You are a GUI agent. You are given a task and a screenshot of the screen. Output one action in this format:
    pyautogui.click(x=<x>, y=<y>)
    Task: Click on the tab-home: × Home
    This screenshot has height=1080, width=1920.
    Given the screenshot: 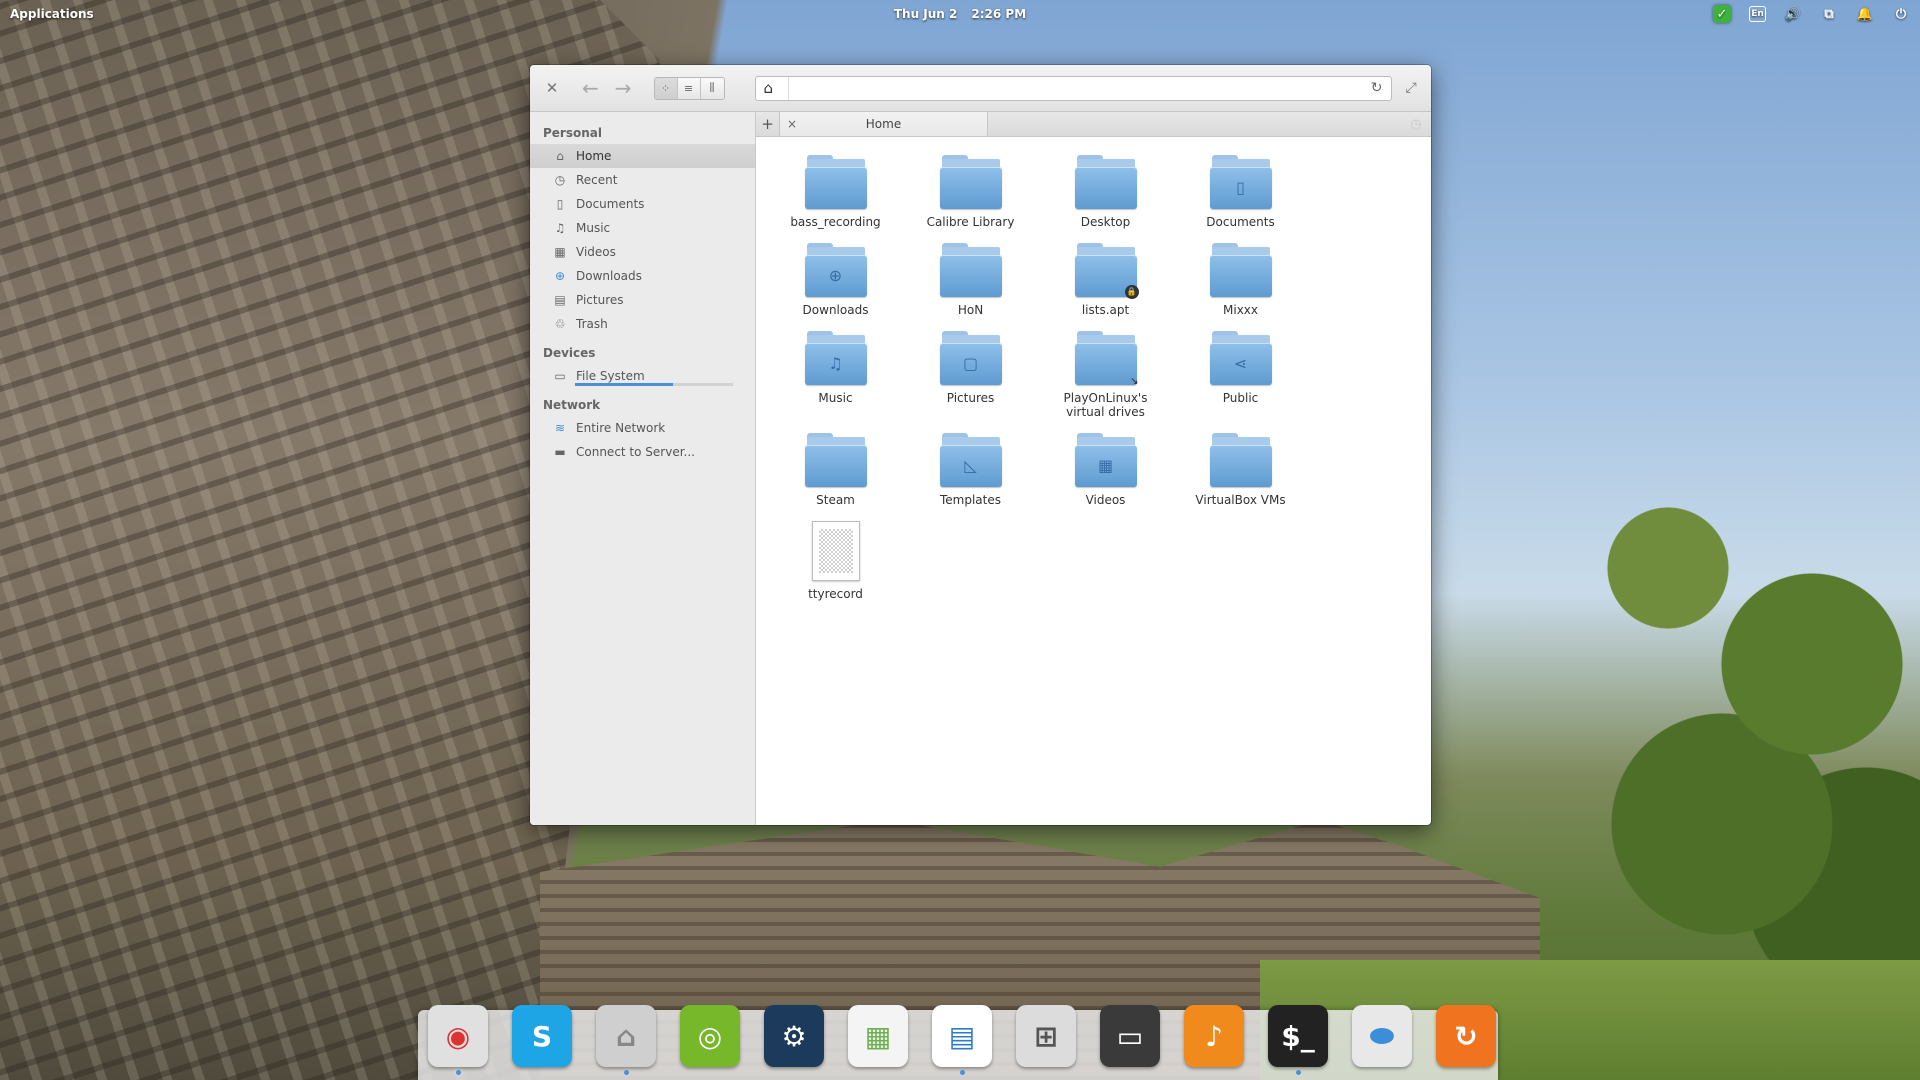 What is the action you would take?
    pyautogui.click(x=884, y=124)
    